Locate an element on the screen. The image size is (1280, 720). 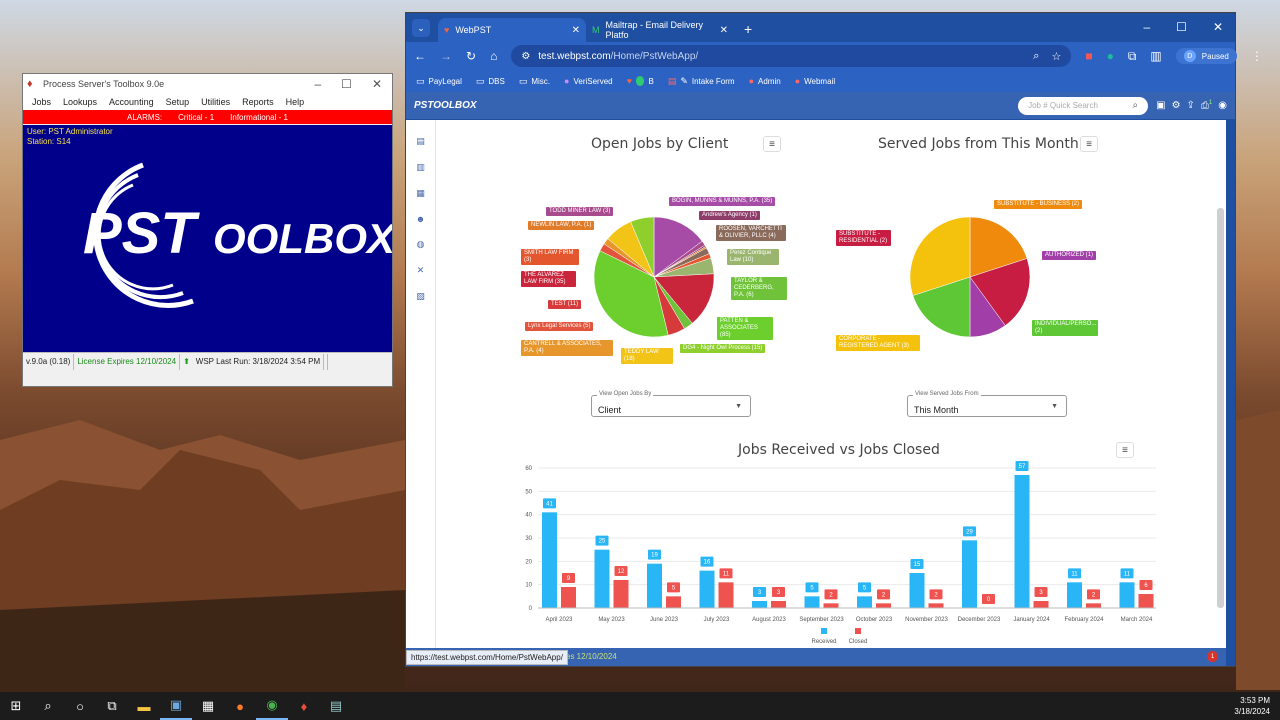
page-scrollbar is located at coordinates (1220, 408).